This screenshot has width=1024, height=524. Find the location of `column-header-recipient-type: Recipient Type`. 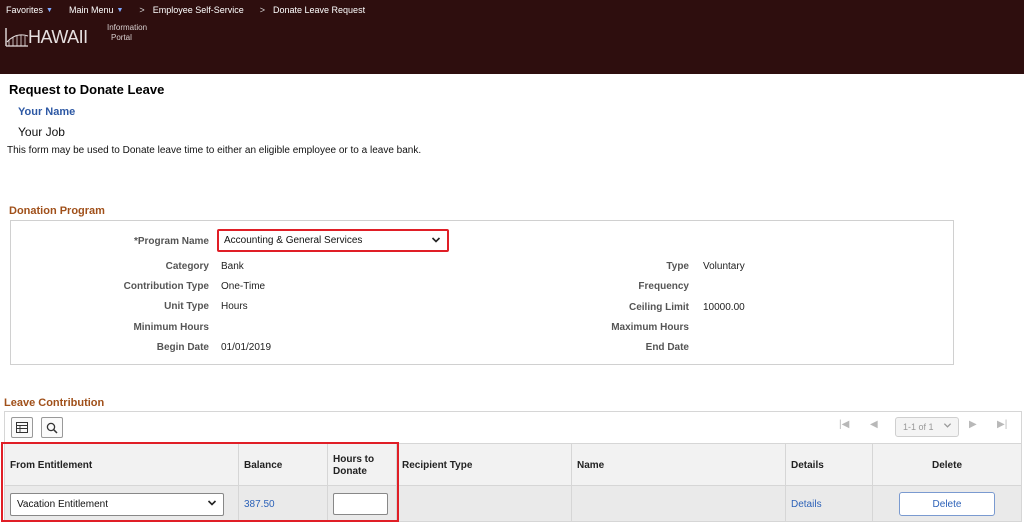

column-header-recipient-type: Recipient Type is located at coordinates (483, 465).